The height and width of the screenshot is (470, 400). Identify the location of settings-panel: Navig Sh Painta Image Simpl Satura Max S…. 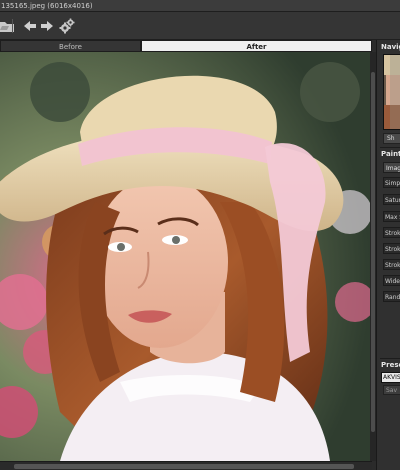
(388, 255).